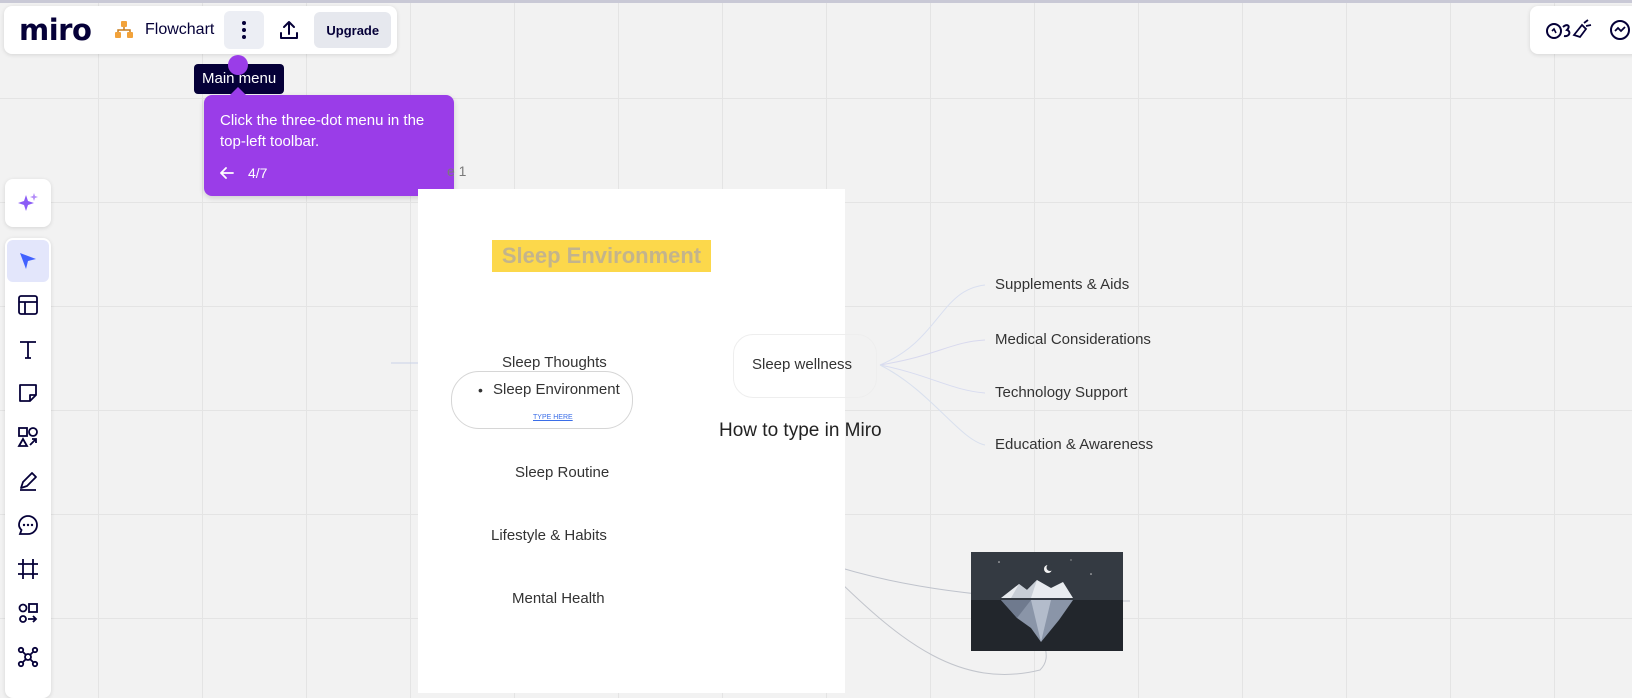 Image resolution: width=1632 pixels, height=698 pixels. I want to click on upgrade-button: Upgrade, so click(353, 30).